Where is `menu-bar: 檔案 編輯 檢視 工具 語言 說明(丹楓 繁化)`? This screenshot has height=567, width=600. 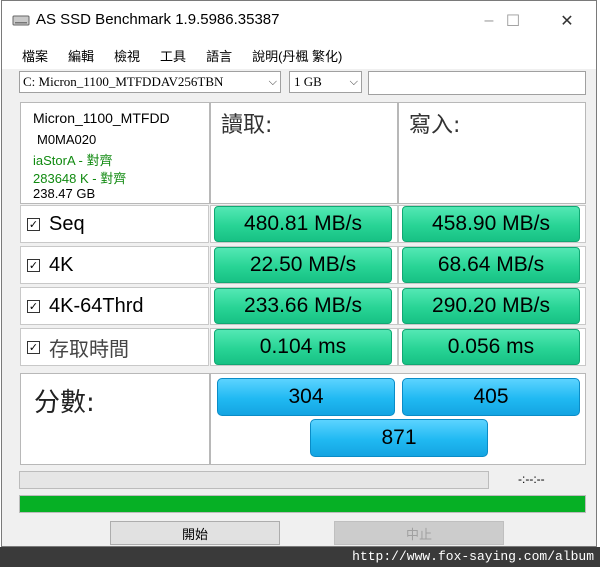
menu-bar: 檔案 編輯 檢視 工具 語言 說明(丹楓 繁化) is located at coordinates (299, 55).